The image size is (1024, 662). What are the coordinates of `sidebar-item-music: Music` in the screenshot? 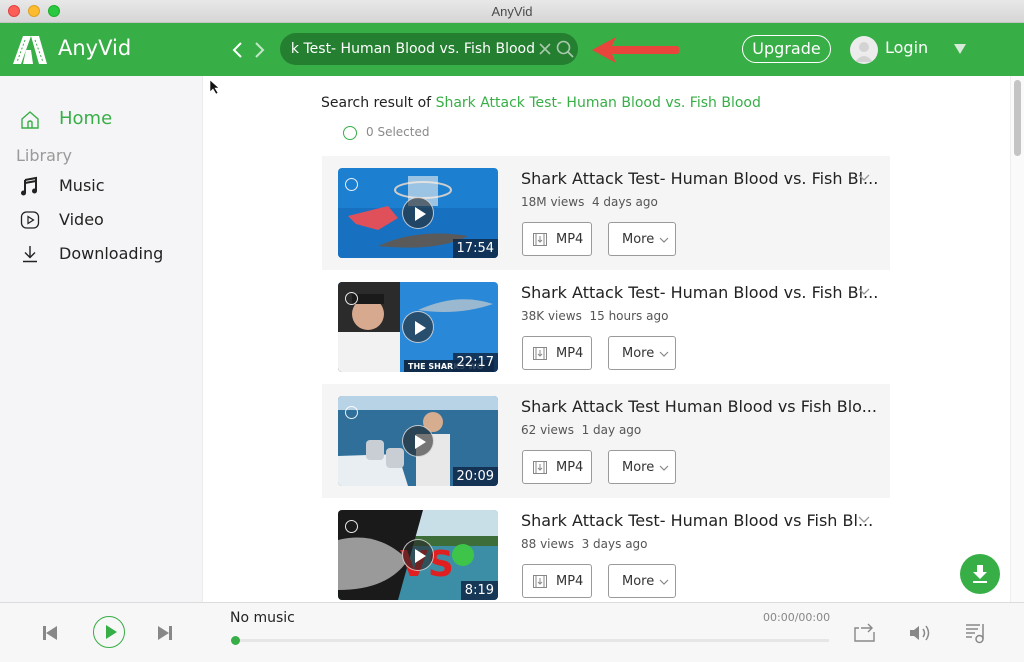 It's located at (101, 186).